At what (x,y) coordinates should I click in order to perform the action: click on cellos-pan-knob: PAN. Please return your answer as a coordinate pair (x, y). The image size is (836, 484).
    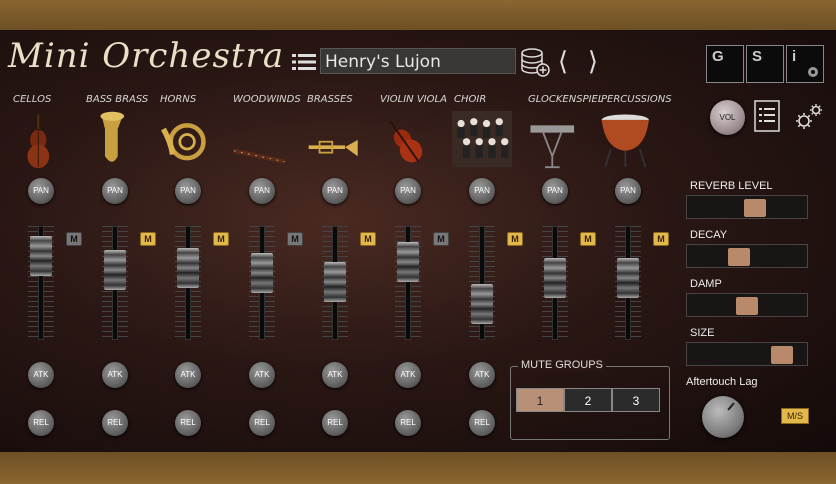
    Looking at the image, I should click on (41, 191).